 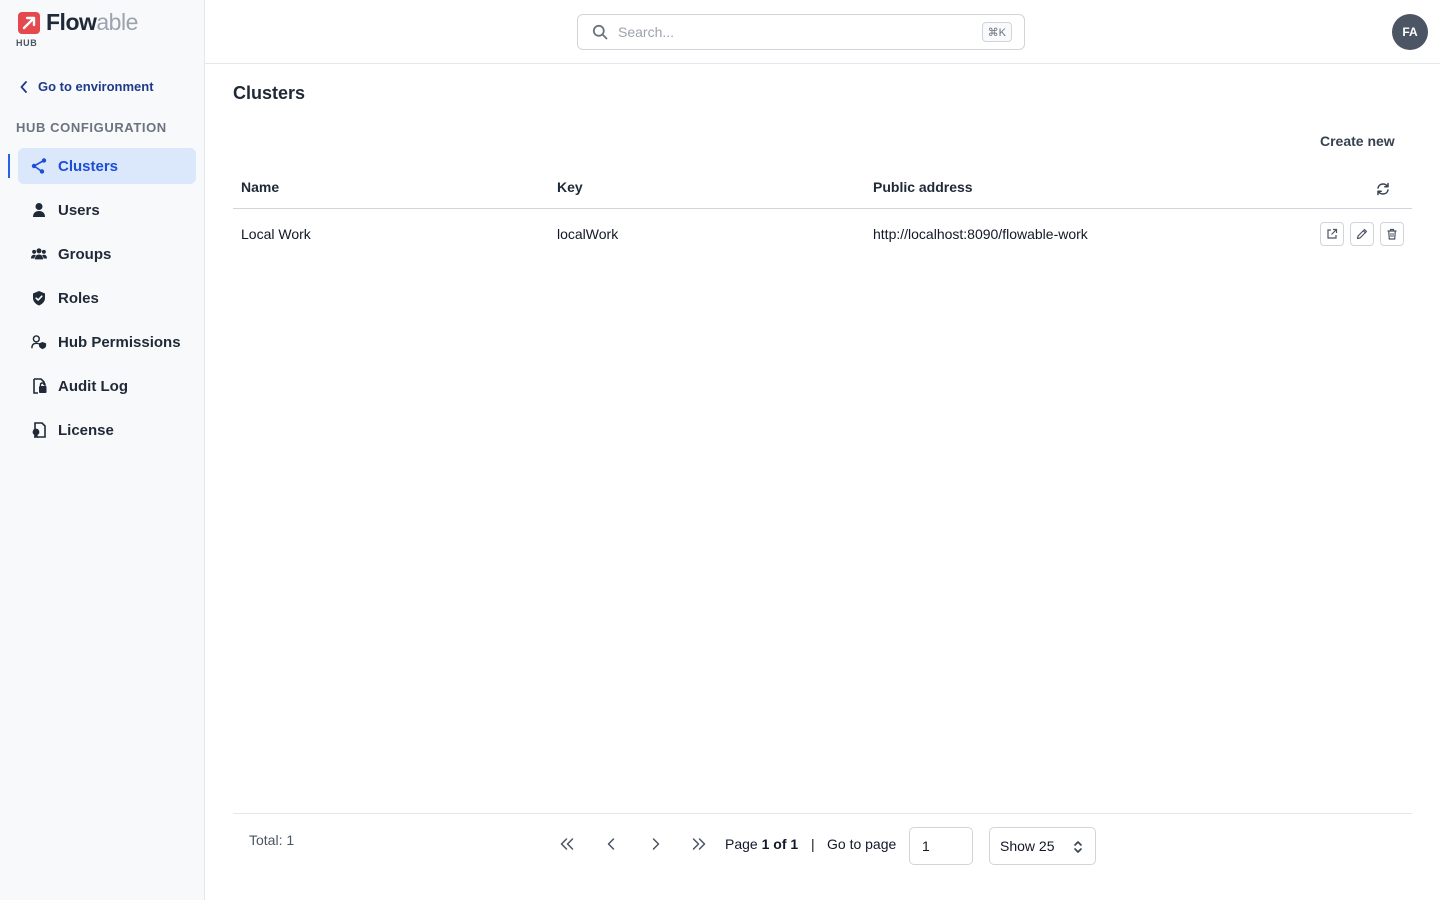 I want to click on cluster-icon, so click(x=39, y=166).